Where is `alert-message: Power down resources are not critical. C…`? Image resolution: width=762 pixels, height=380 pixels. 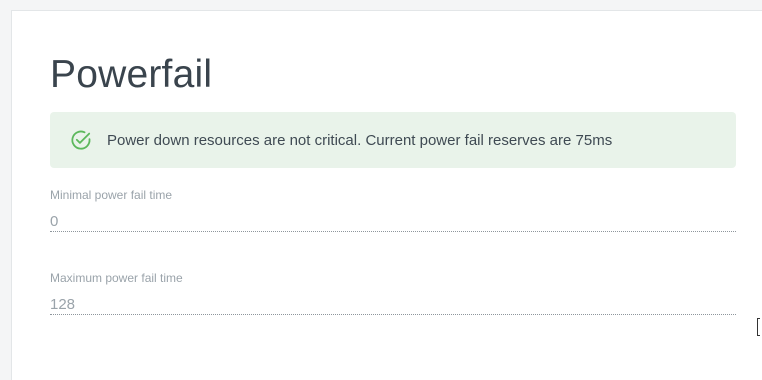
alert-message: Power down resources are not critical. C… is located at coordinates (360, 140).